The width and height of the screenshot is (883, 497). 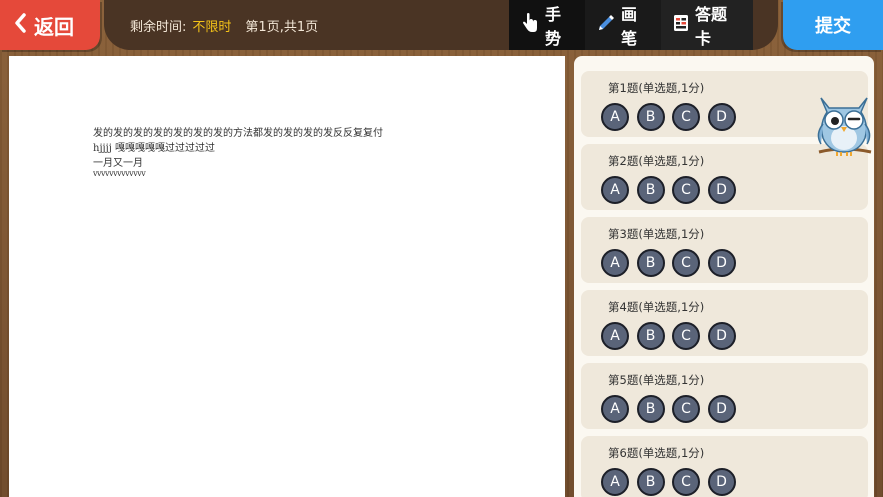 I want to click on question-title: 第1题(单选题,1分), so click(x=656, y=88).